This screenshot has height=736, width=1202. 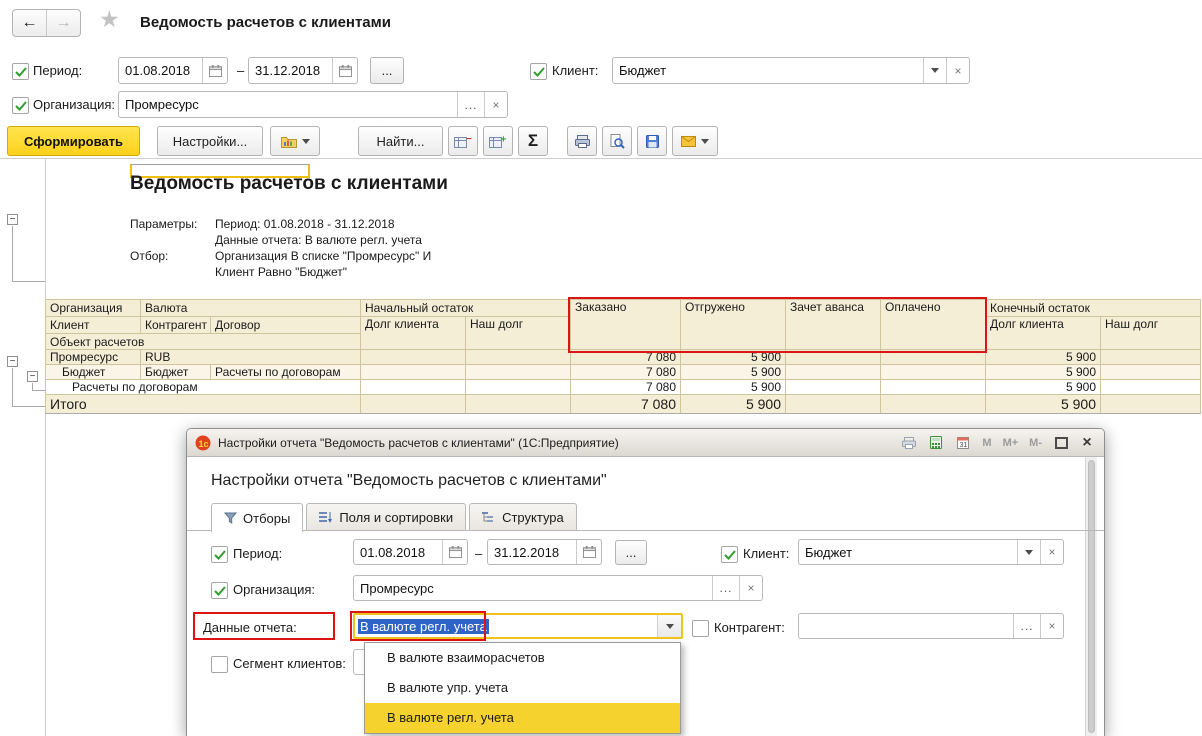 What do you see at coordinates (538, 71) in the screenshot?
I see `client-checkbox` at bounding box center [538, 71].